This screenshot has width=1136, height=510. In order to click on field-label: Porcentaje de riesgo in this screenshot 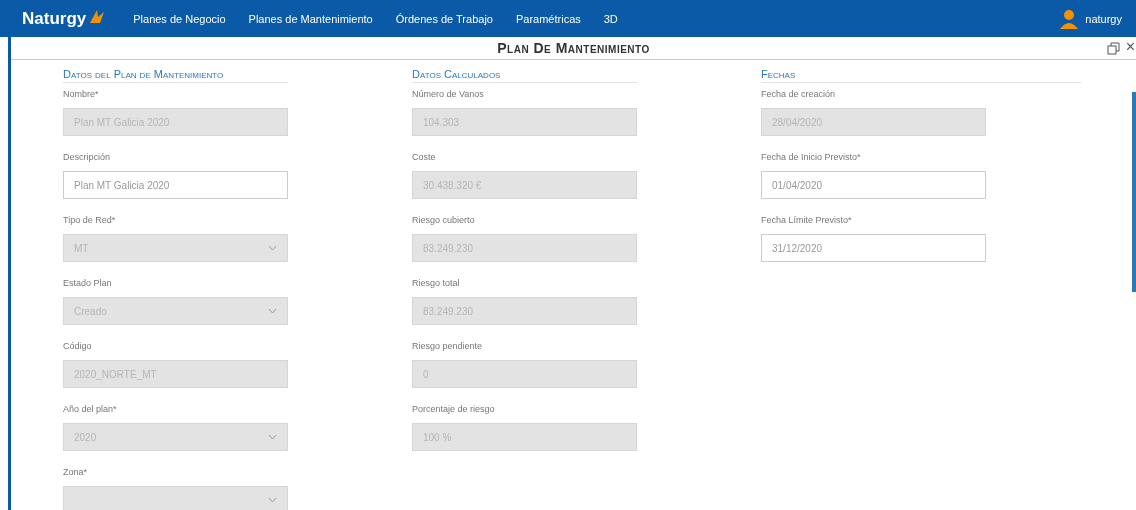, I will do `click(454, 409)`.